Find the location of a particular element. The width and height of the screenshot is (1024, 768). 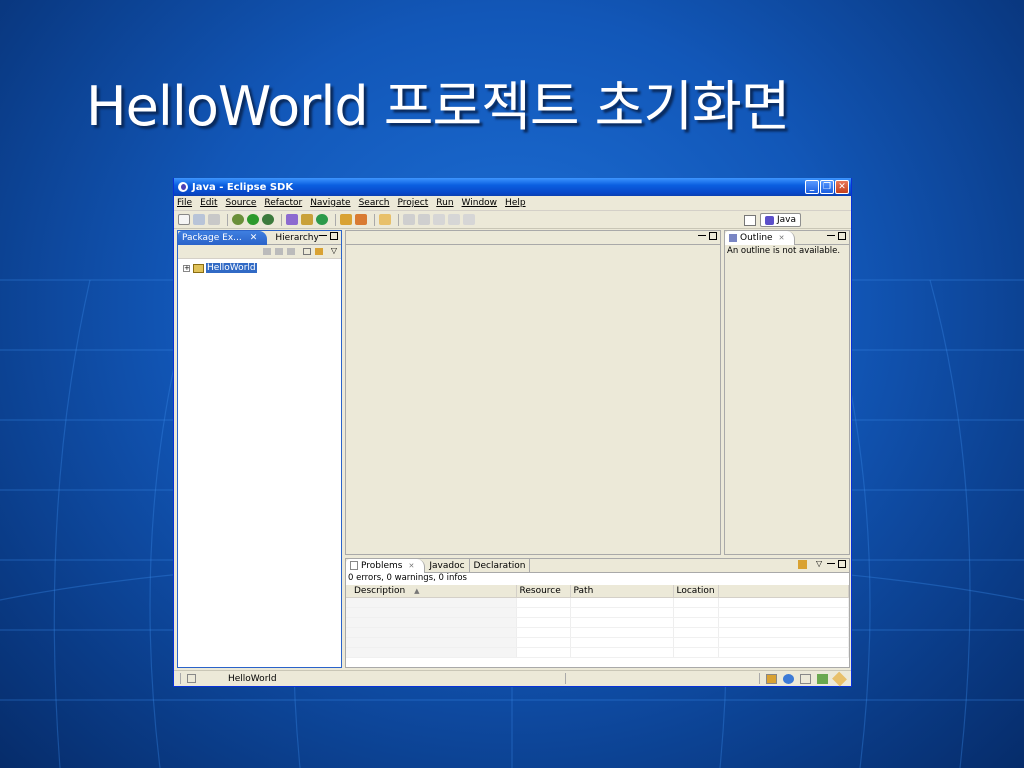

debug-icon is located at coordinates (238, 219).